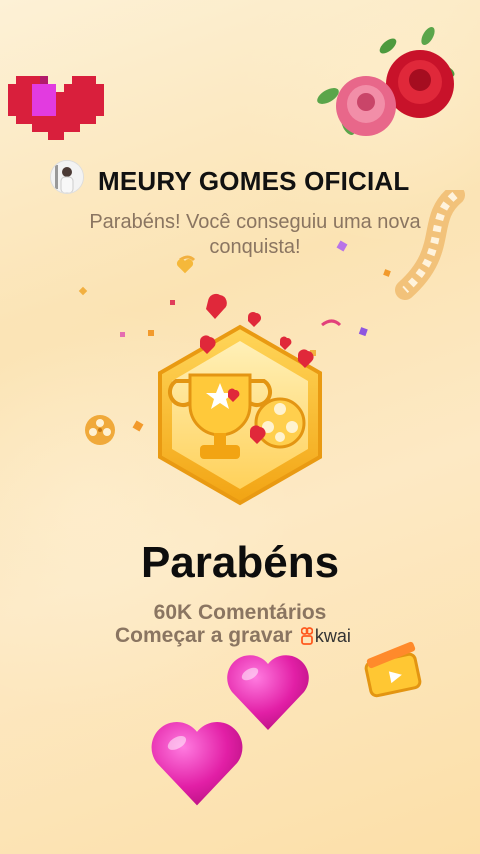  What do you see at coordinates (203, 635) in the screenshot?
I see `start-recording-label: Começar a gravar` at bounding box center [203, 635].